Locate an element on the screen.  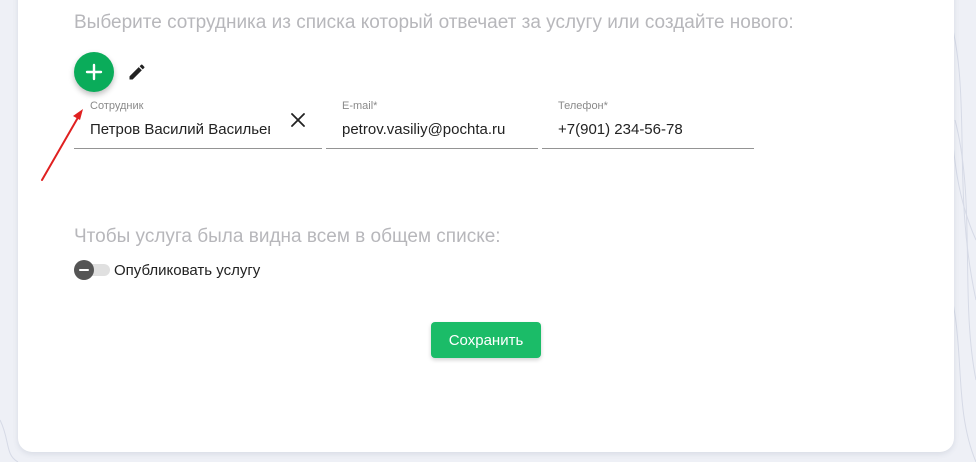
employee-field: Сотрудник is located at coordinates (198, 123).